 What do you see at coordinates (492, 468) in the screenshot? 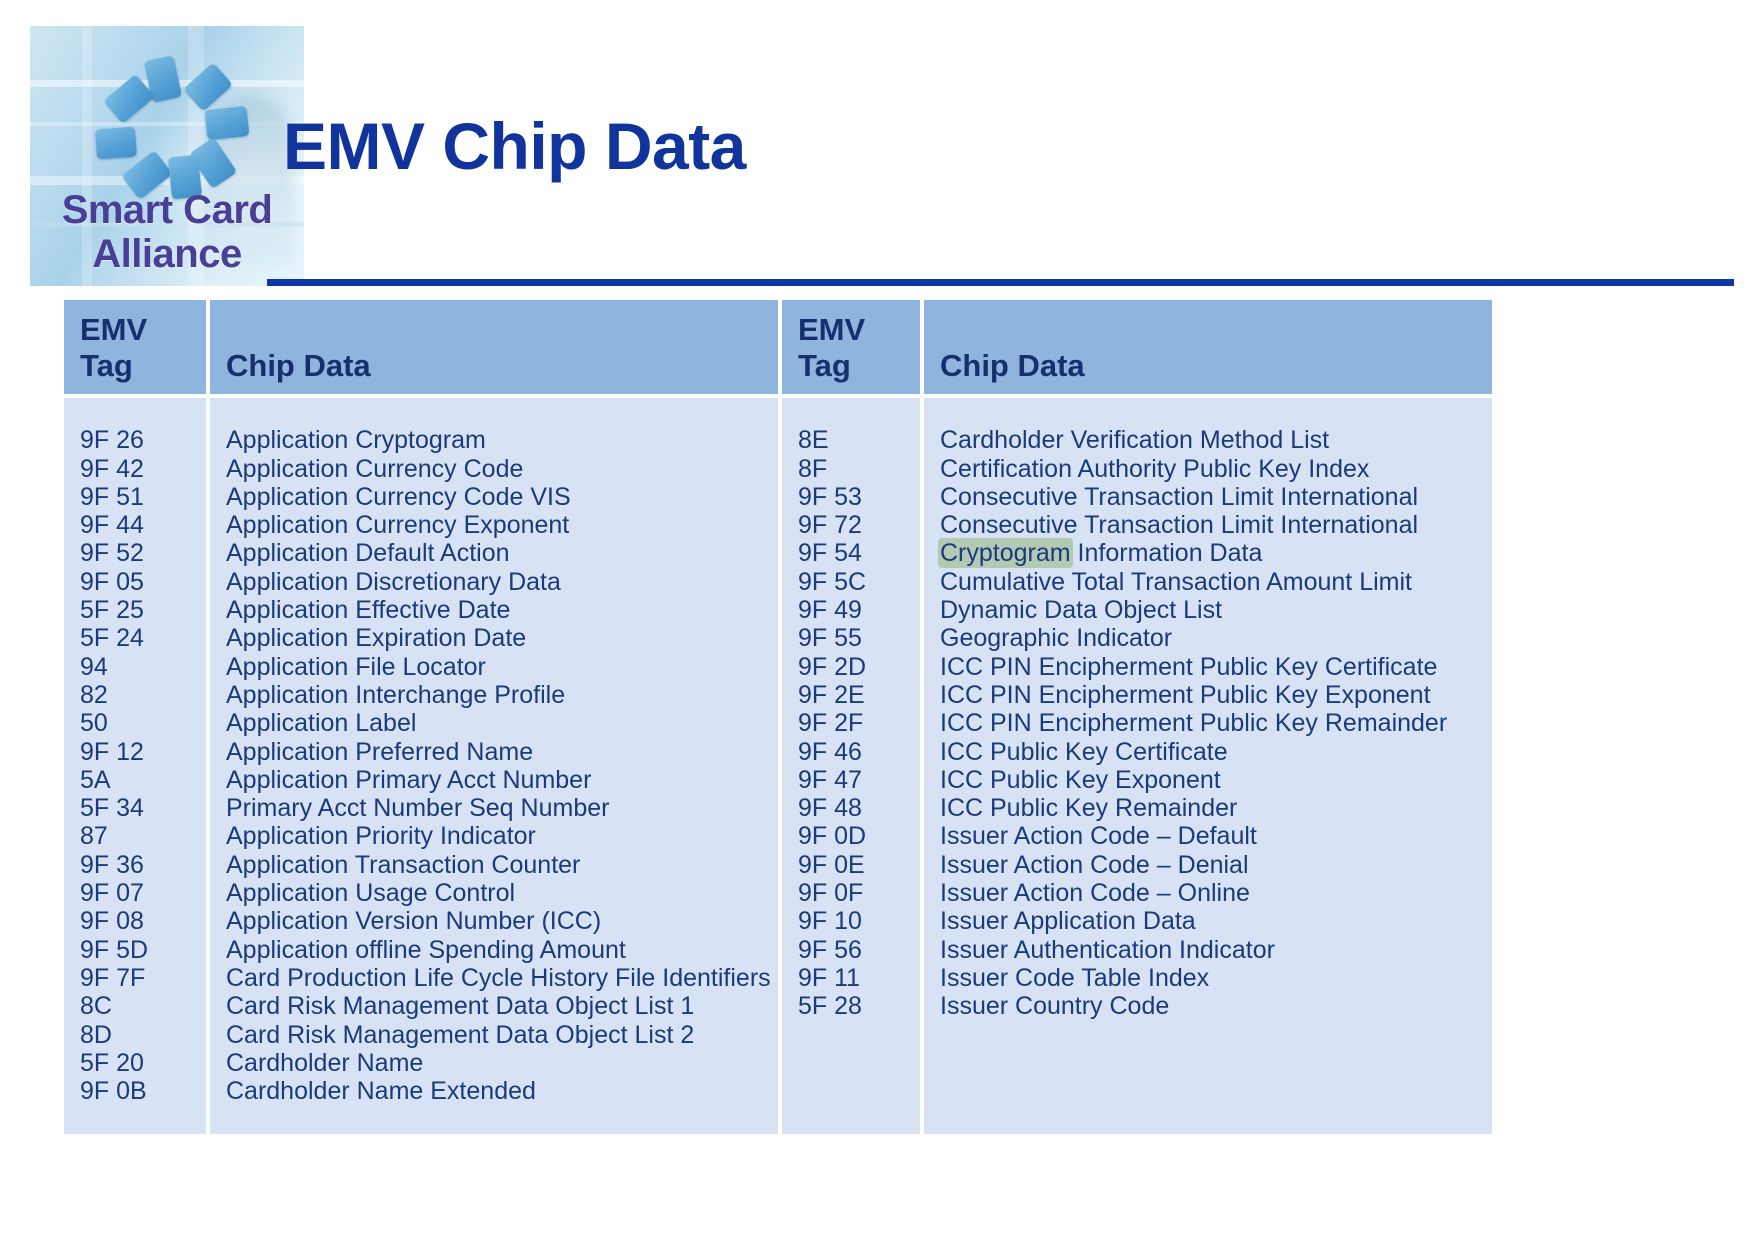
I see `cell-chip-data-left: Application Currency Code` at bounding box center [492, 468].